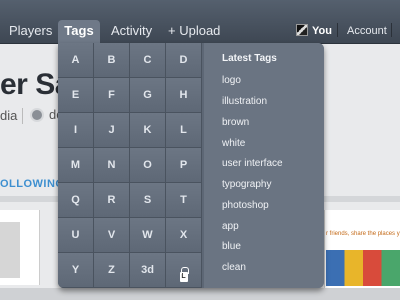 Image resolution: width=400 pixels, height=300 pixels. I want to click on shot-thumbnail-image, so click(10, 250).